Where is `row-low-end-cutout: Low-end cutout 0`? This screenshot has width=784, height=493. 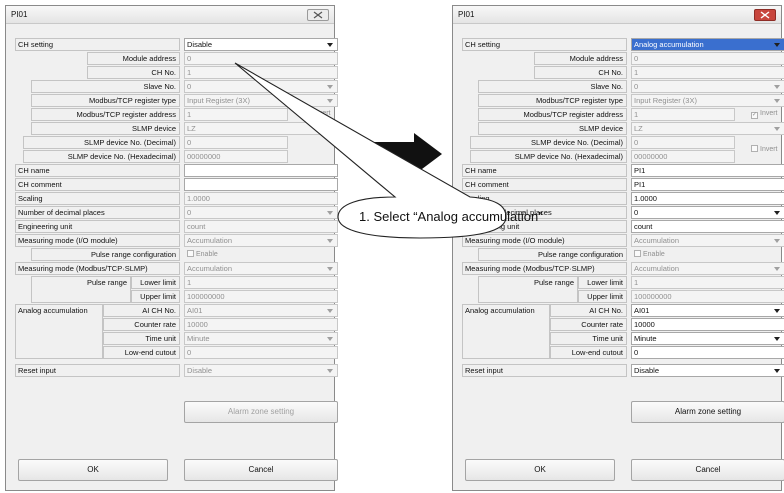
row-low-end-cutout: Low-end cutout 0 is located at coordinates (623, 352).